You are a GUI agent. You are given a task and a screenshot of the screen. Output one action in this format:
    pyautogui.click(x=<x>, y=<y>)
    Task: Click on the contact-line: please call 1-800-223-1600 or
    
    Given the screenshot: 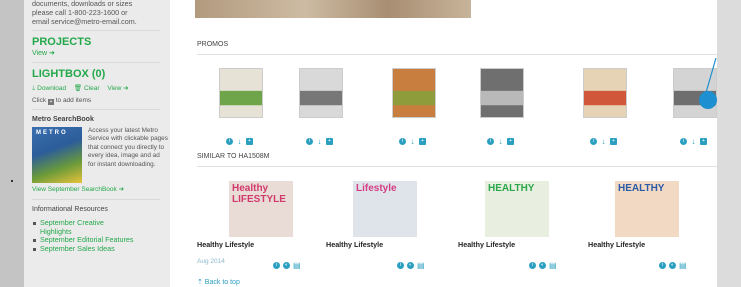 What is the action you would take?
    pyautogui.click(x=80, y=12)
    